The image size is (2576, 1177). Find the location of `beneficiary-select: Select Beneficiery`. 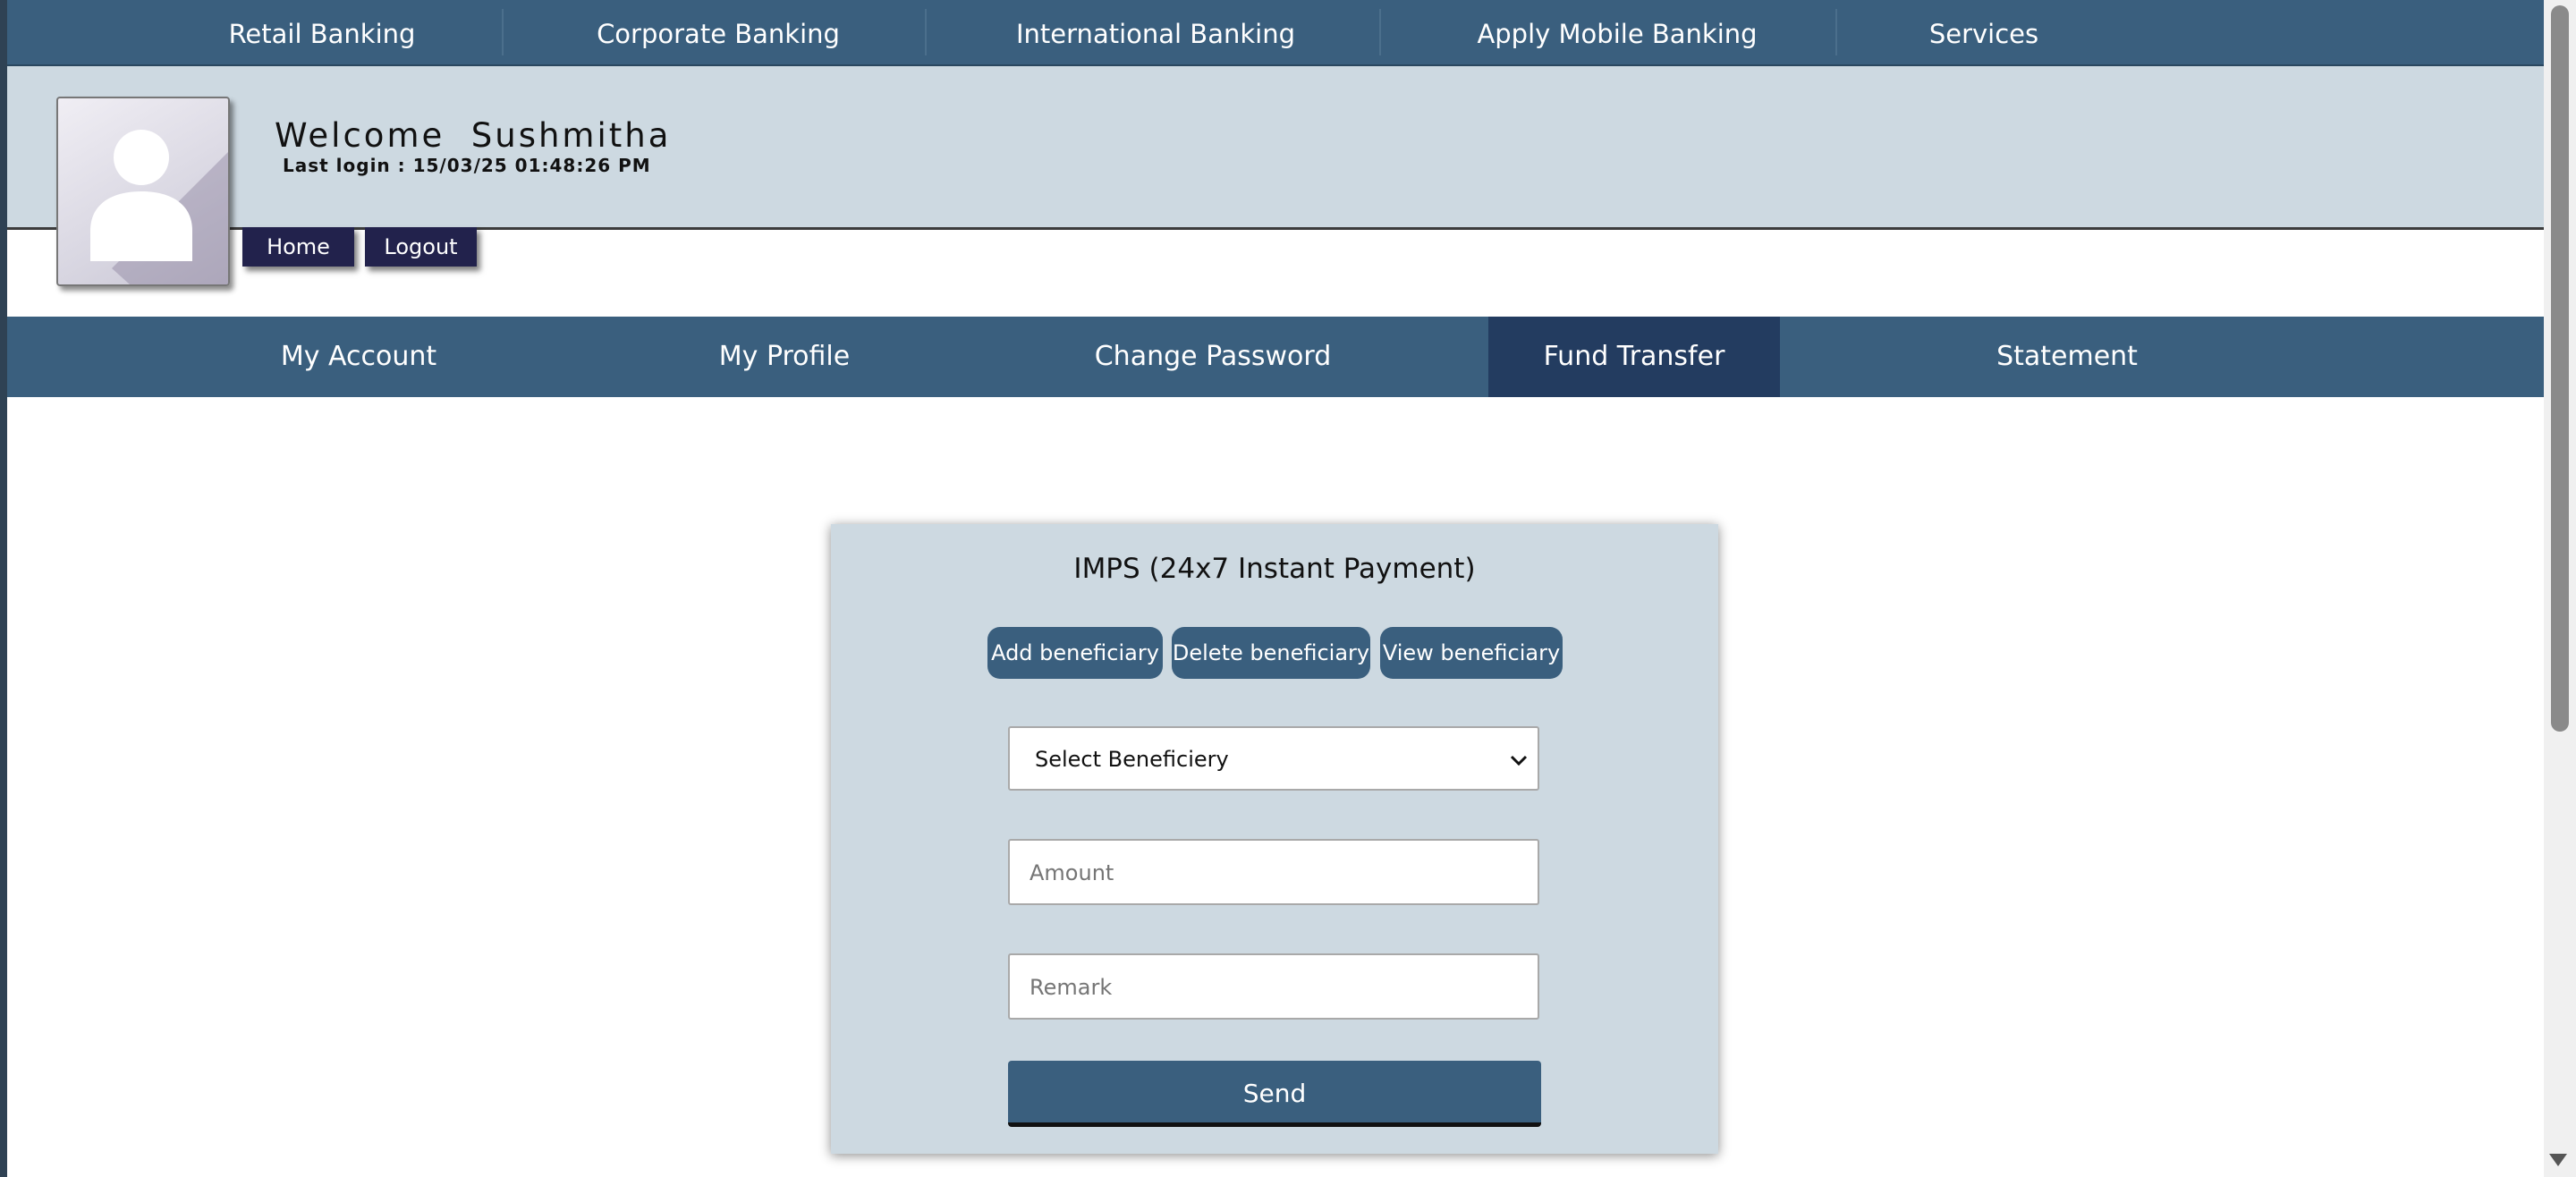

beneficiary-select: Select Beneficiery is located at coordinates (1273, 758).